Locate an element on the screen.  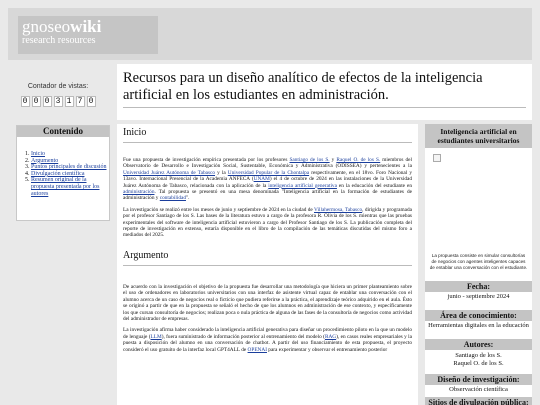
link-openai: OPENAI is located at coordinates (257, 350).